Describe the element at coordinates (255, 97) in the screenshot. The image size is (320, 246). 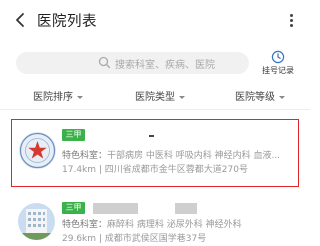
I see `filter-level-label: 医院等级` at that location.